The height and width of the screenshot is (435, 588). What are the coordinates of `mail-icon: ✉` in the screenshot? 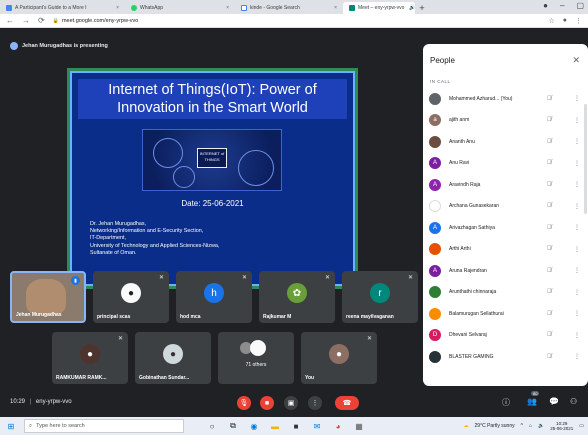 It's located at (317, 426).